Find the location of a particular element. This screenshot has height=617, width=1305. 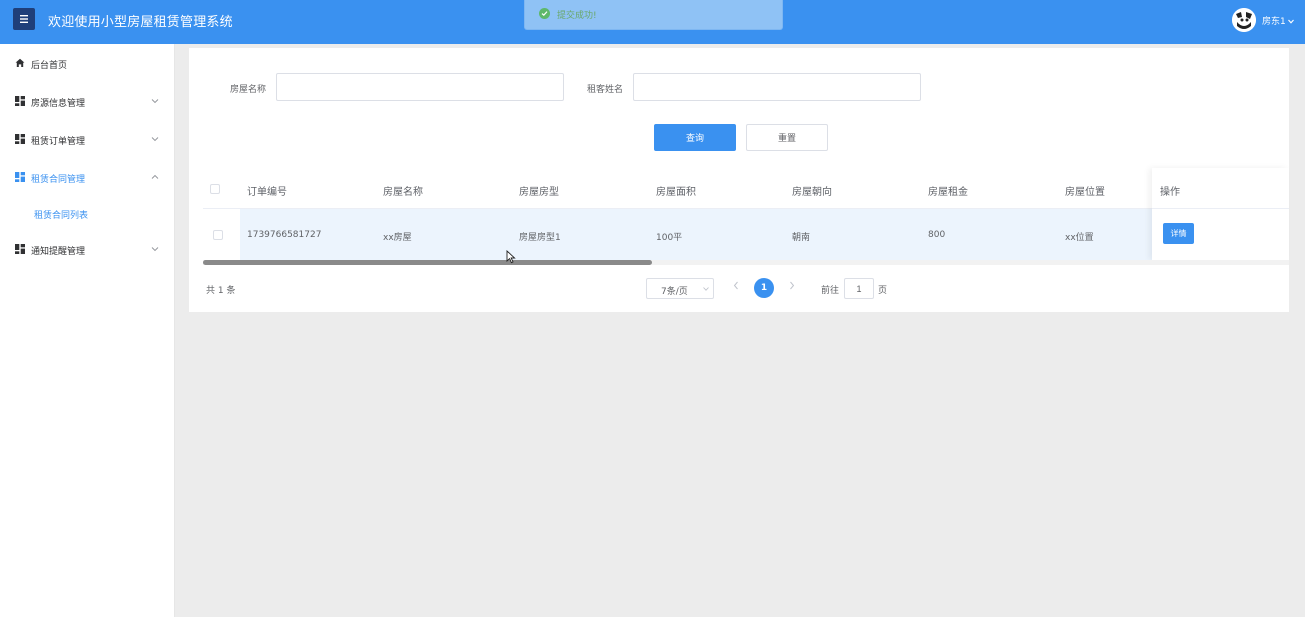

detail-button: 详情 is located at coordinates (1178, 233).